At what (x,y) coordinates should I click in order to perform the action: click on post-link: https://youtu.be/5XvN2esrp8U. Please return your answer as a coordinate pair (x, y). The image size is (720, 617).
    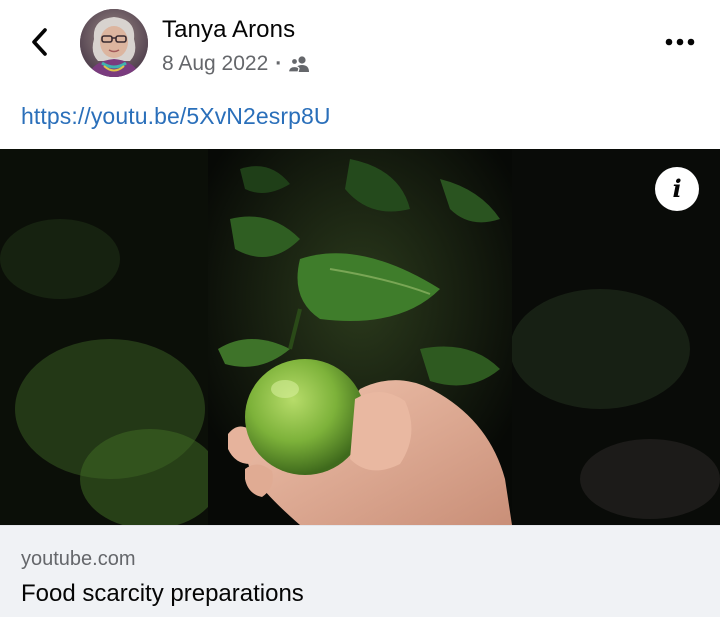
    Looking at the image, I should click on (176, 116).